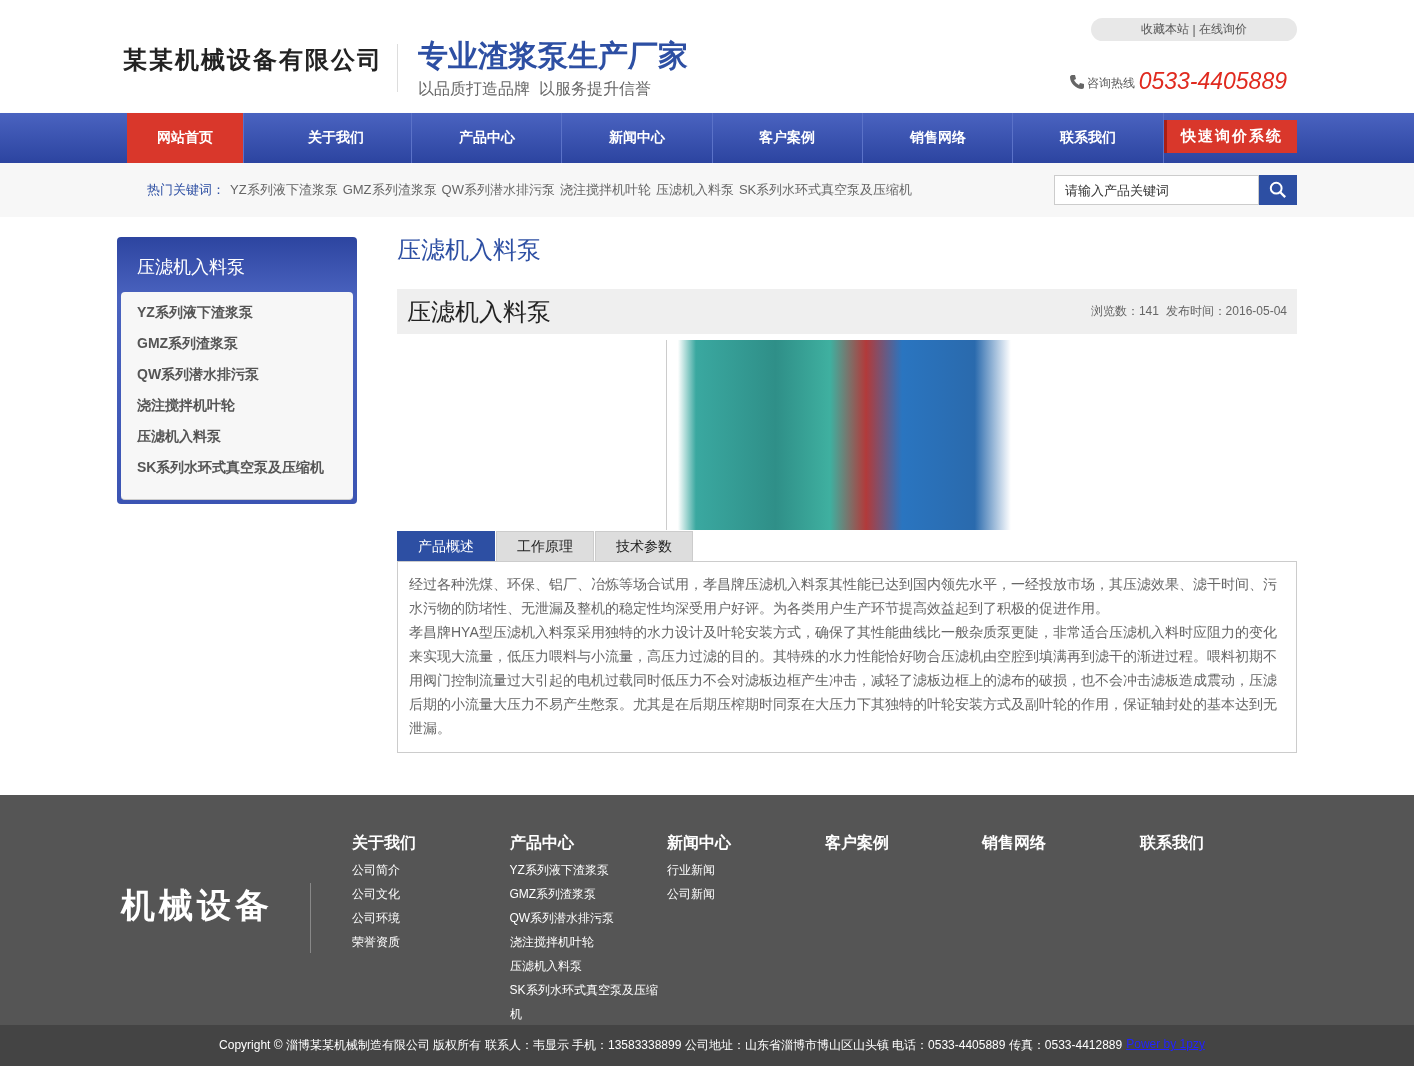 This screenshot has width=1414, height=1071. What do you see at coordinates (237, 312) in the screenshot?
I see `sidebar-item: YZ系列液下渣浆泵` at bounding box center [237, 312].